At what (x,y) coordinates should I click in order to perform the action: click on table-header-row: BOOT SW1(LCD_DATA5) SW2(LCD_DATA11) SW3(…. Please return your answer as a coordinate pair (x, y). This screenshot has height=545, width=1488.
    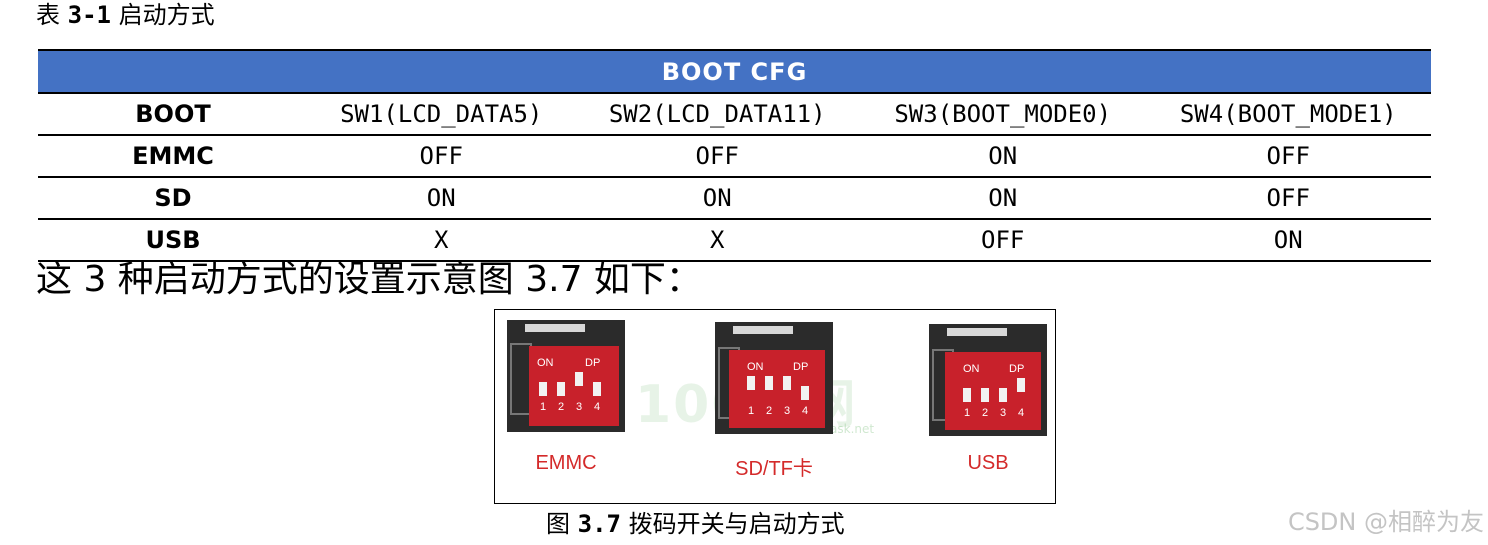
    Looking at the image, I should click on (734, 114).